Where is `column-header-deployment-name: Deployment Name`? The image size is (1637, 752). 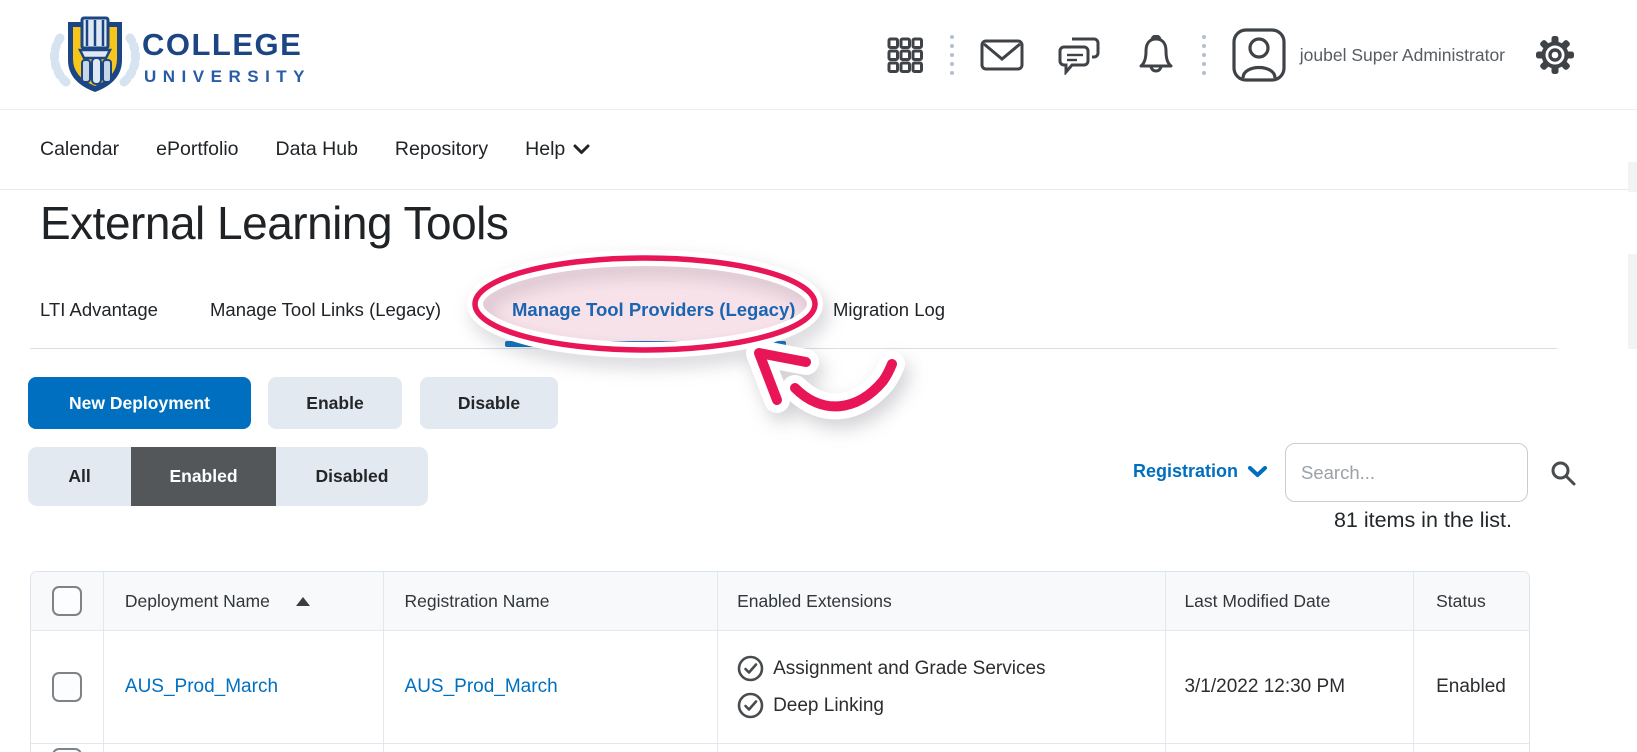
column-header-deployment-name: Deployment Name is located at coordinates (244, 601).